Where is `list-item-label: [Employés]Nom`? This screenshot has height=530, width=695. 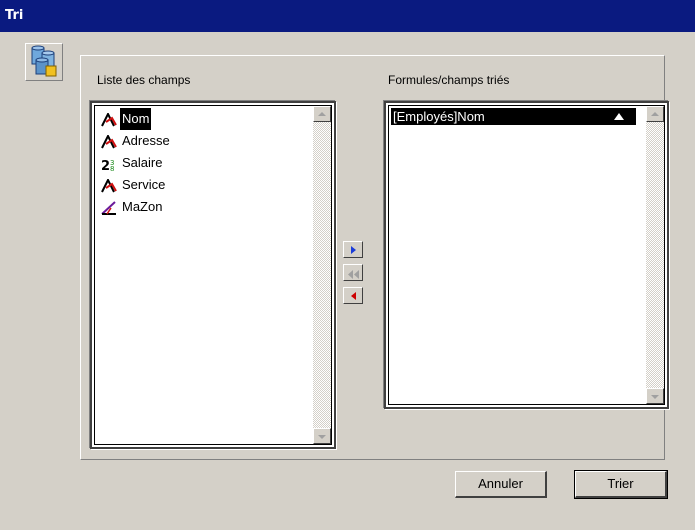
list-item-label: [Employés]Nom is located at coordinates (439, 116).